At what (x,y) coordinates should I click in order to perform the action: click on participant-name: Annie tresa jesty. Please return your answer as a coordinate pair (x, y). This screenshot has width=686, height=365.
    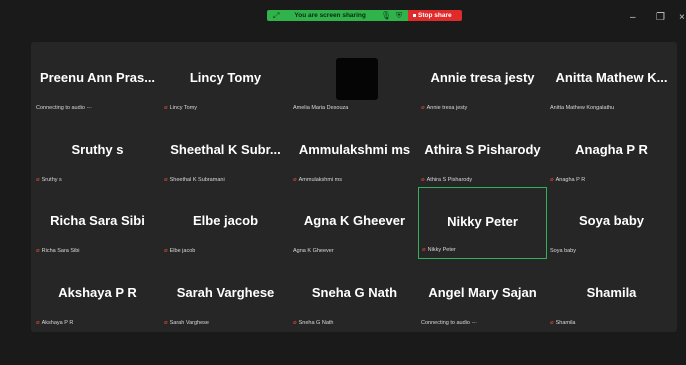
    Looking at the image, I should click on (482, 77).